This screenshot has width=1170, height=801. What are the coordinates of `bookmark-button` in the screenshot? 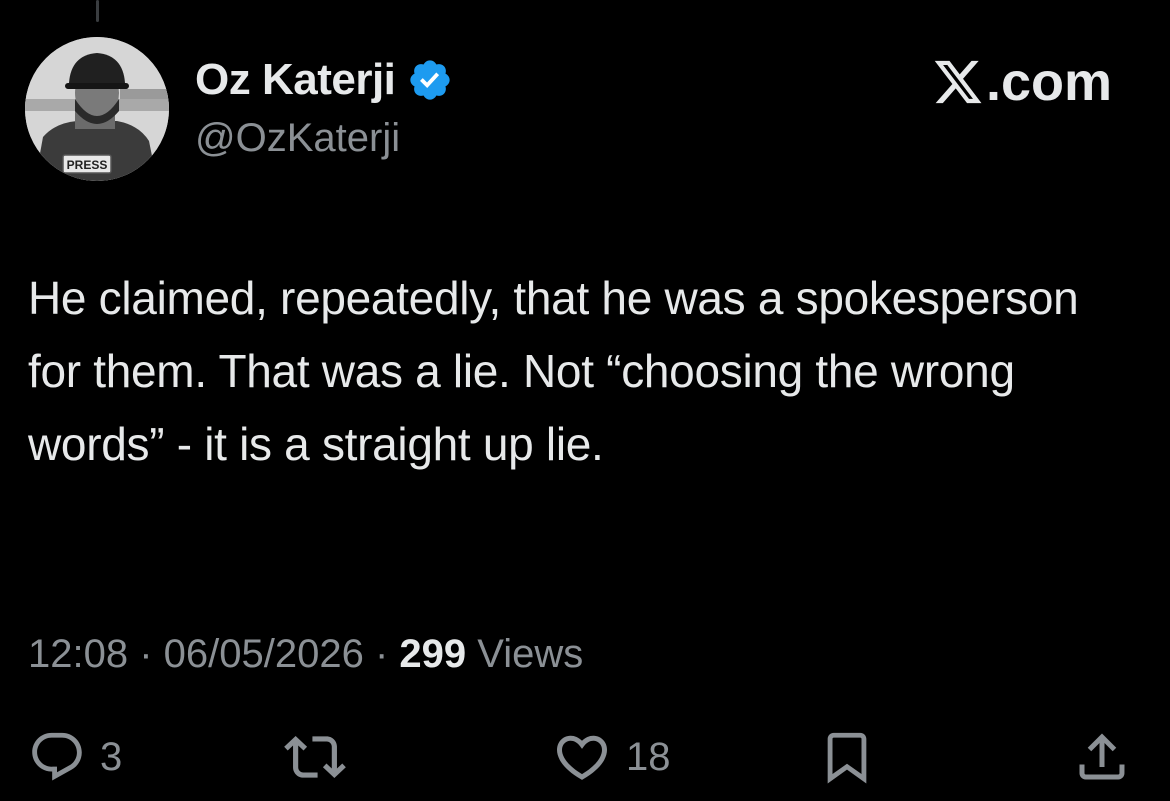 It's located at (847, 757).